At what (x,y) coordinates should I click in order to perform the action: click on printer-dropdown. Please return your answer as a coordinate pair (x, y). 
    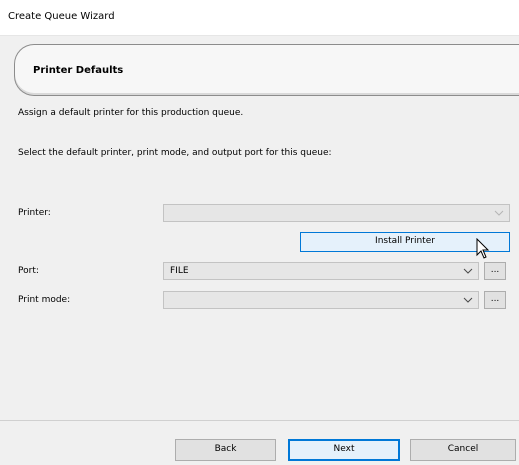
    Looking at the image, I should click on (336, 213).